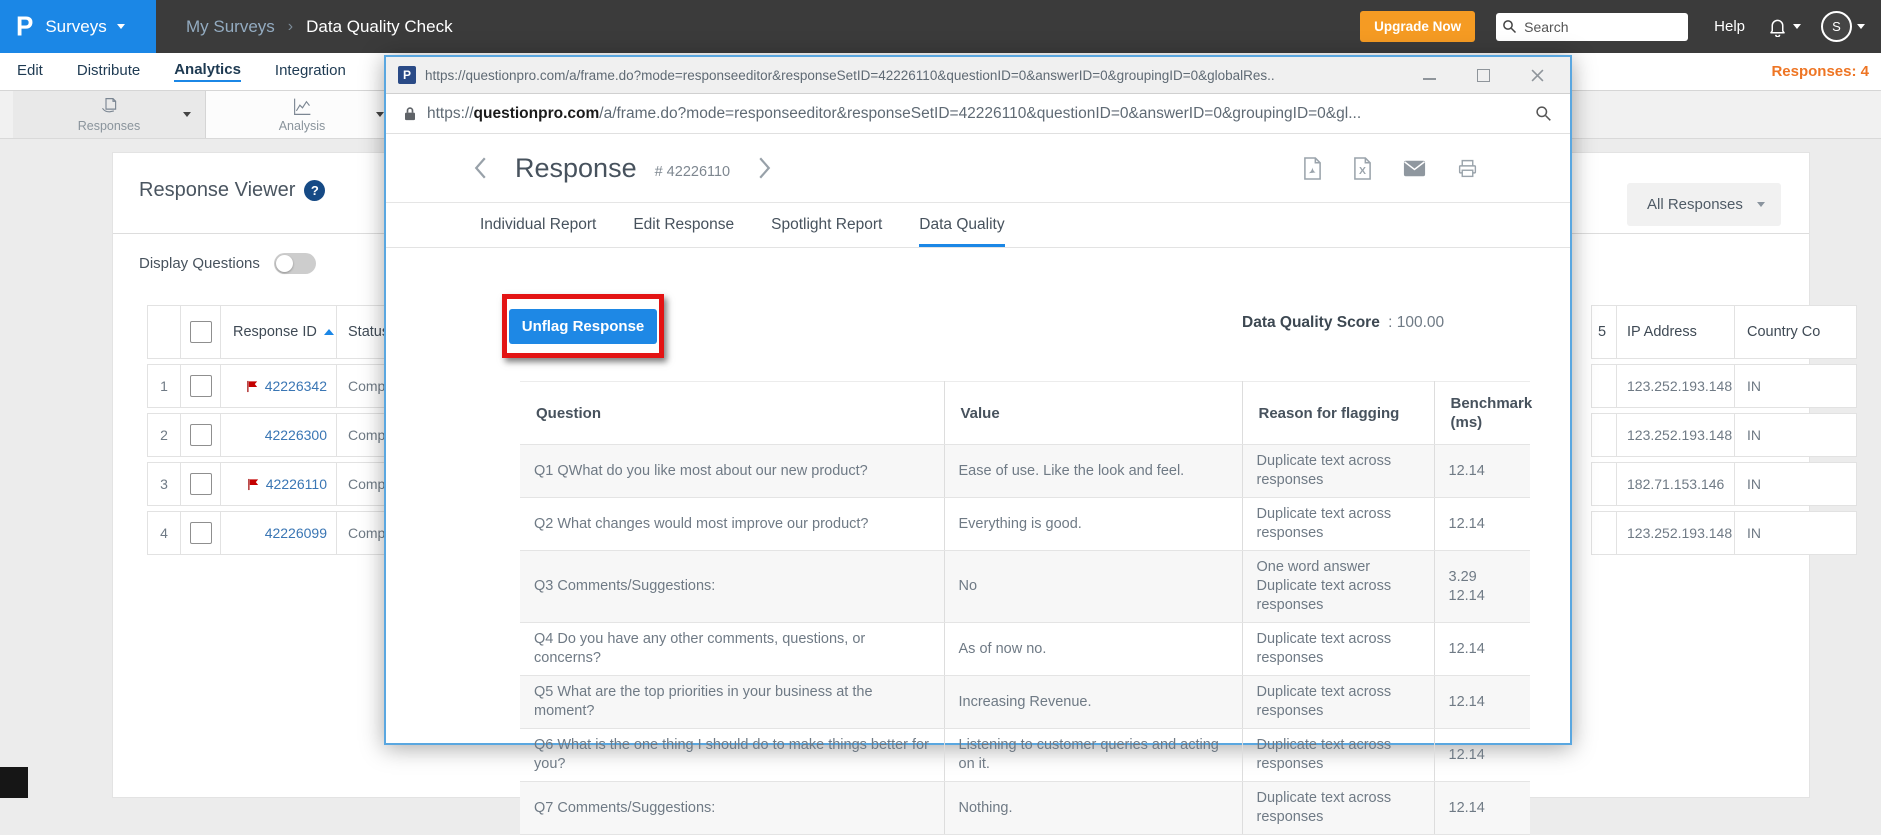  I want to click on printer-icon, so click(1467, 168).